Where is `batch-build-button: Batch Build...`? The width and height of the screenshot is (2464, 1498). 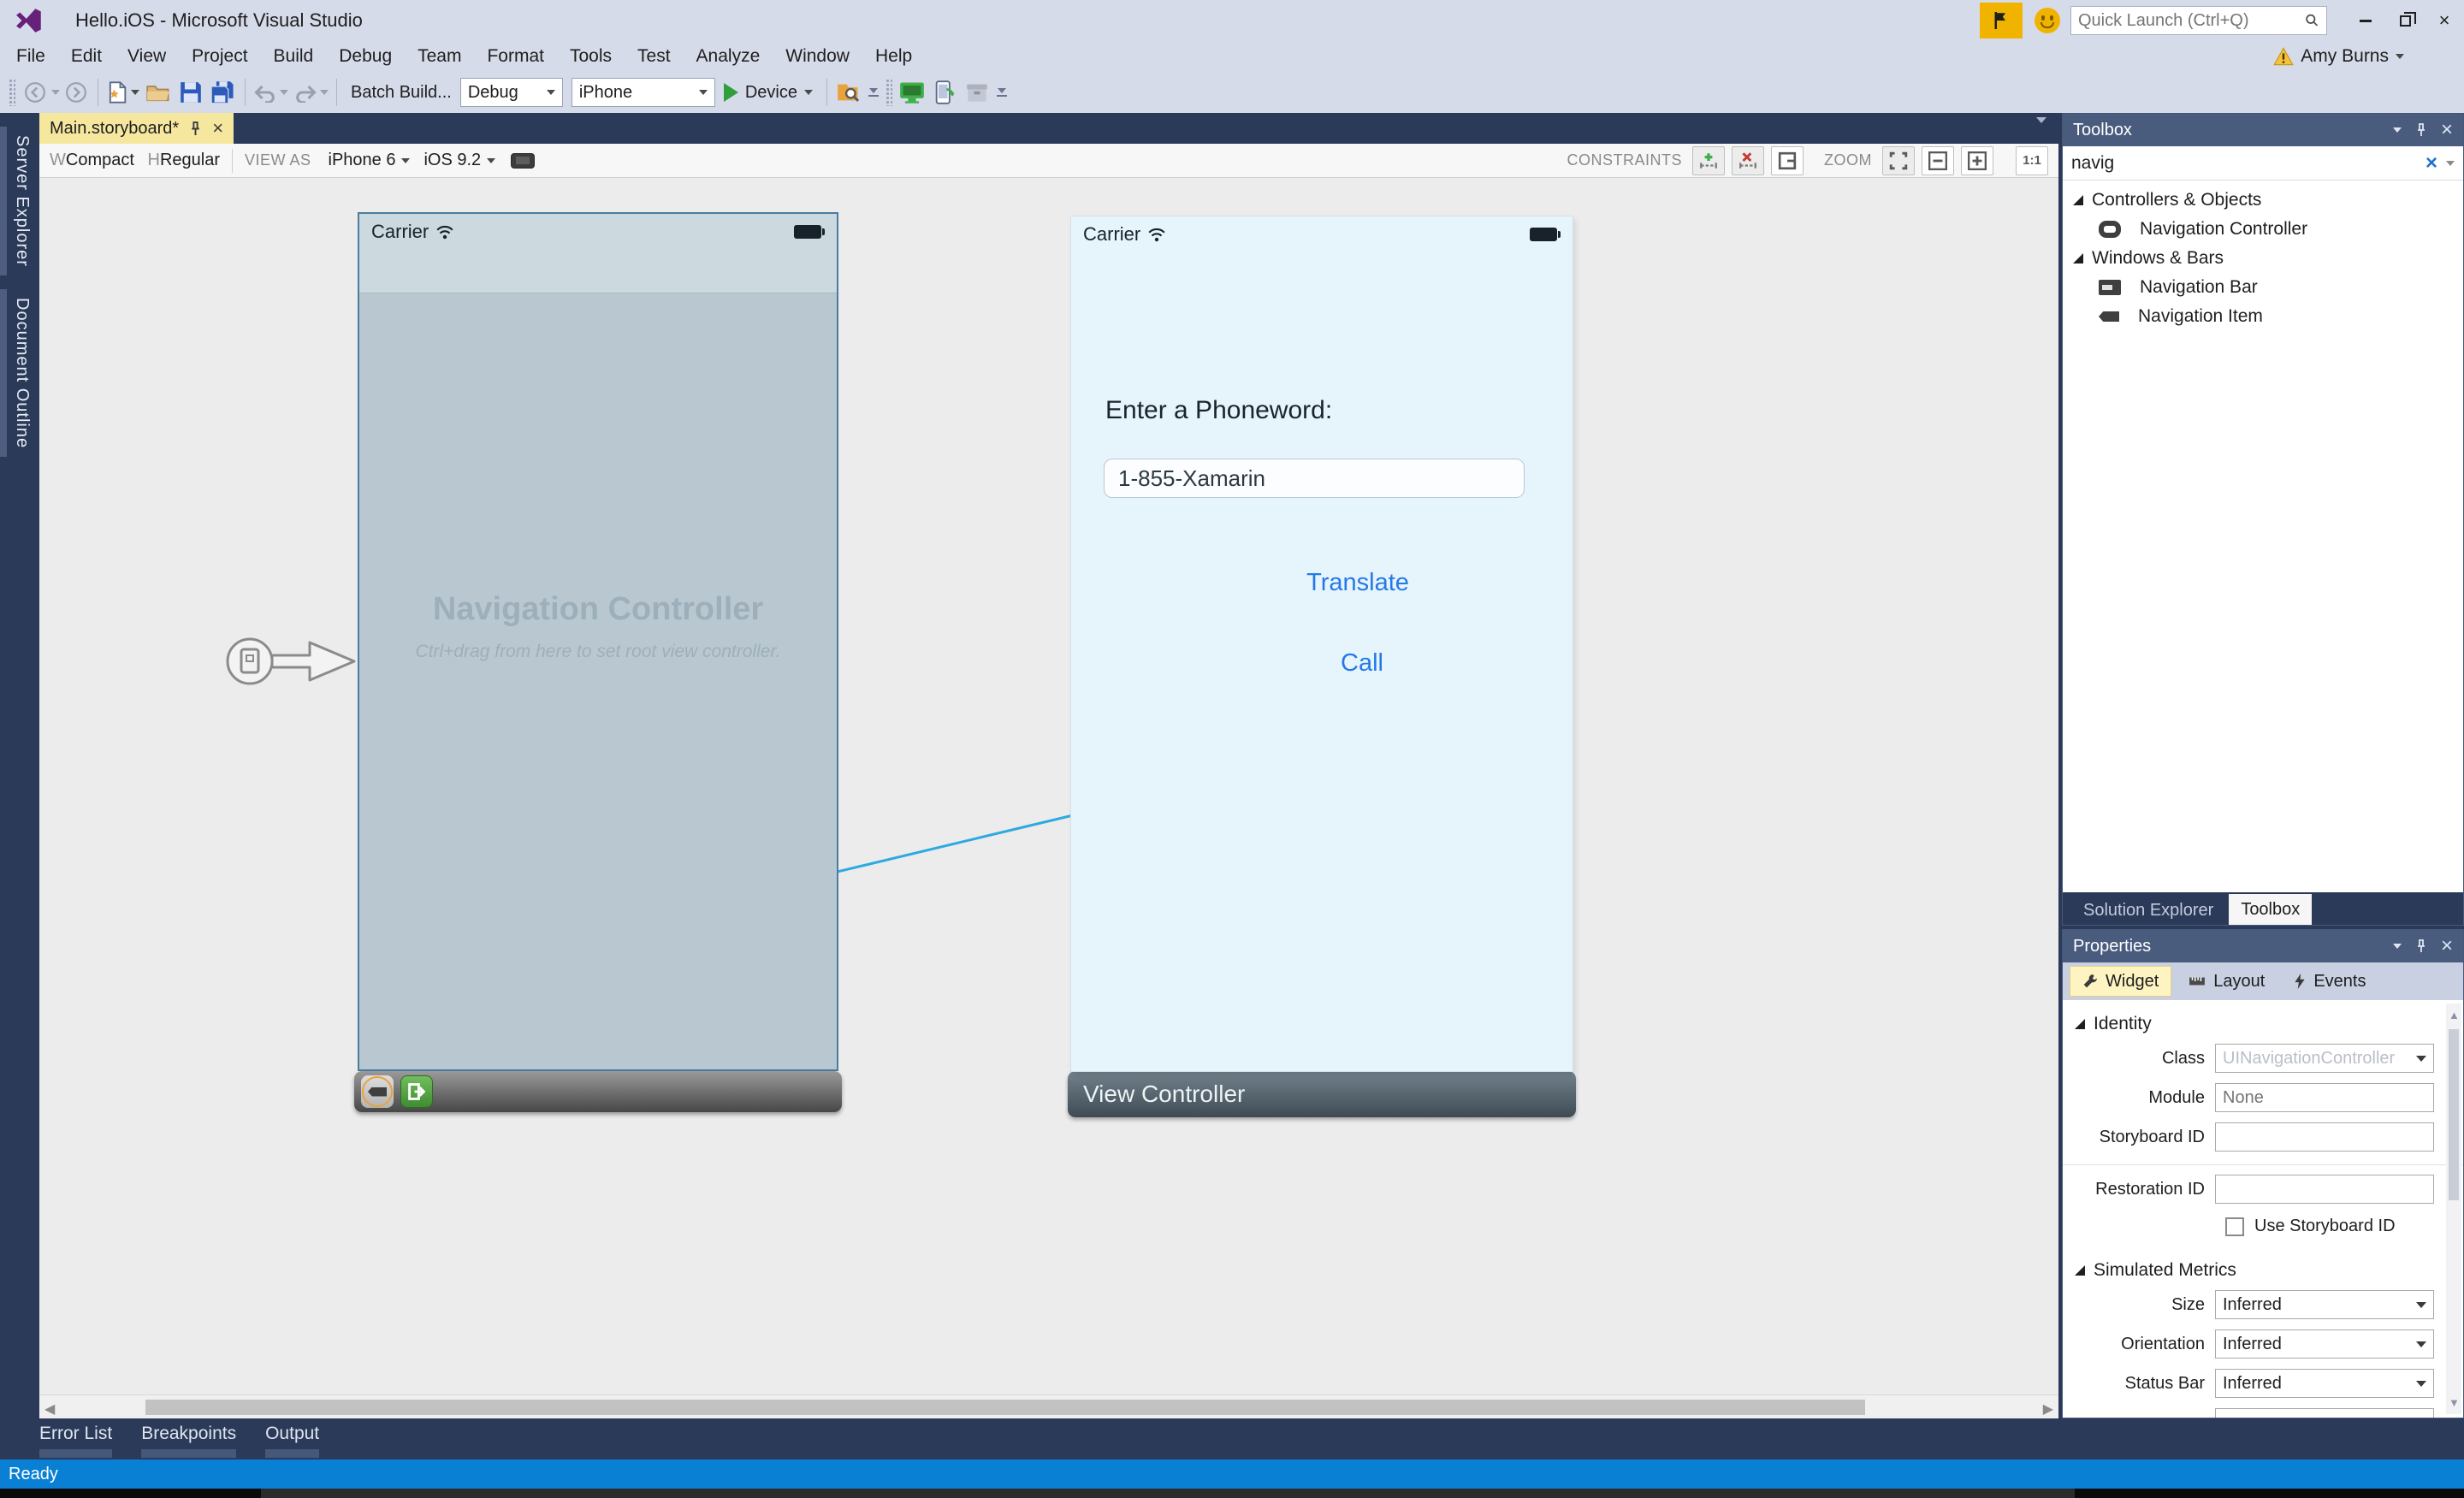 batch-build-button: Batch Build... is located at coordinates (401, 93).